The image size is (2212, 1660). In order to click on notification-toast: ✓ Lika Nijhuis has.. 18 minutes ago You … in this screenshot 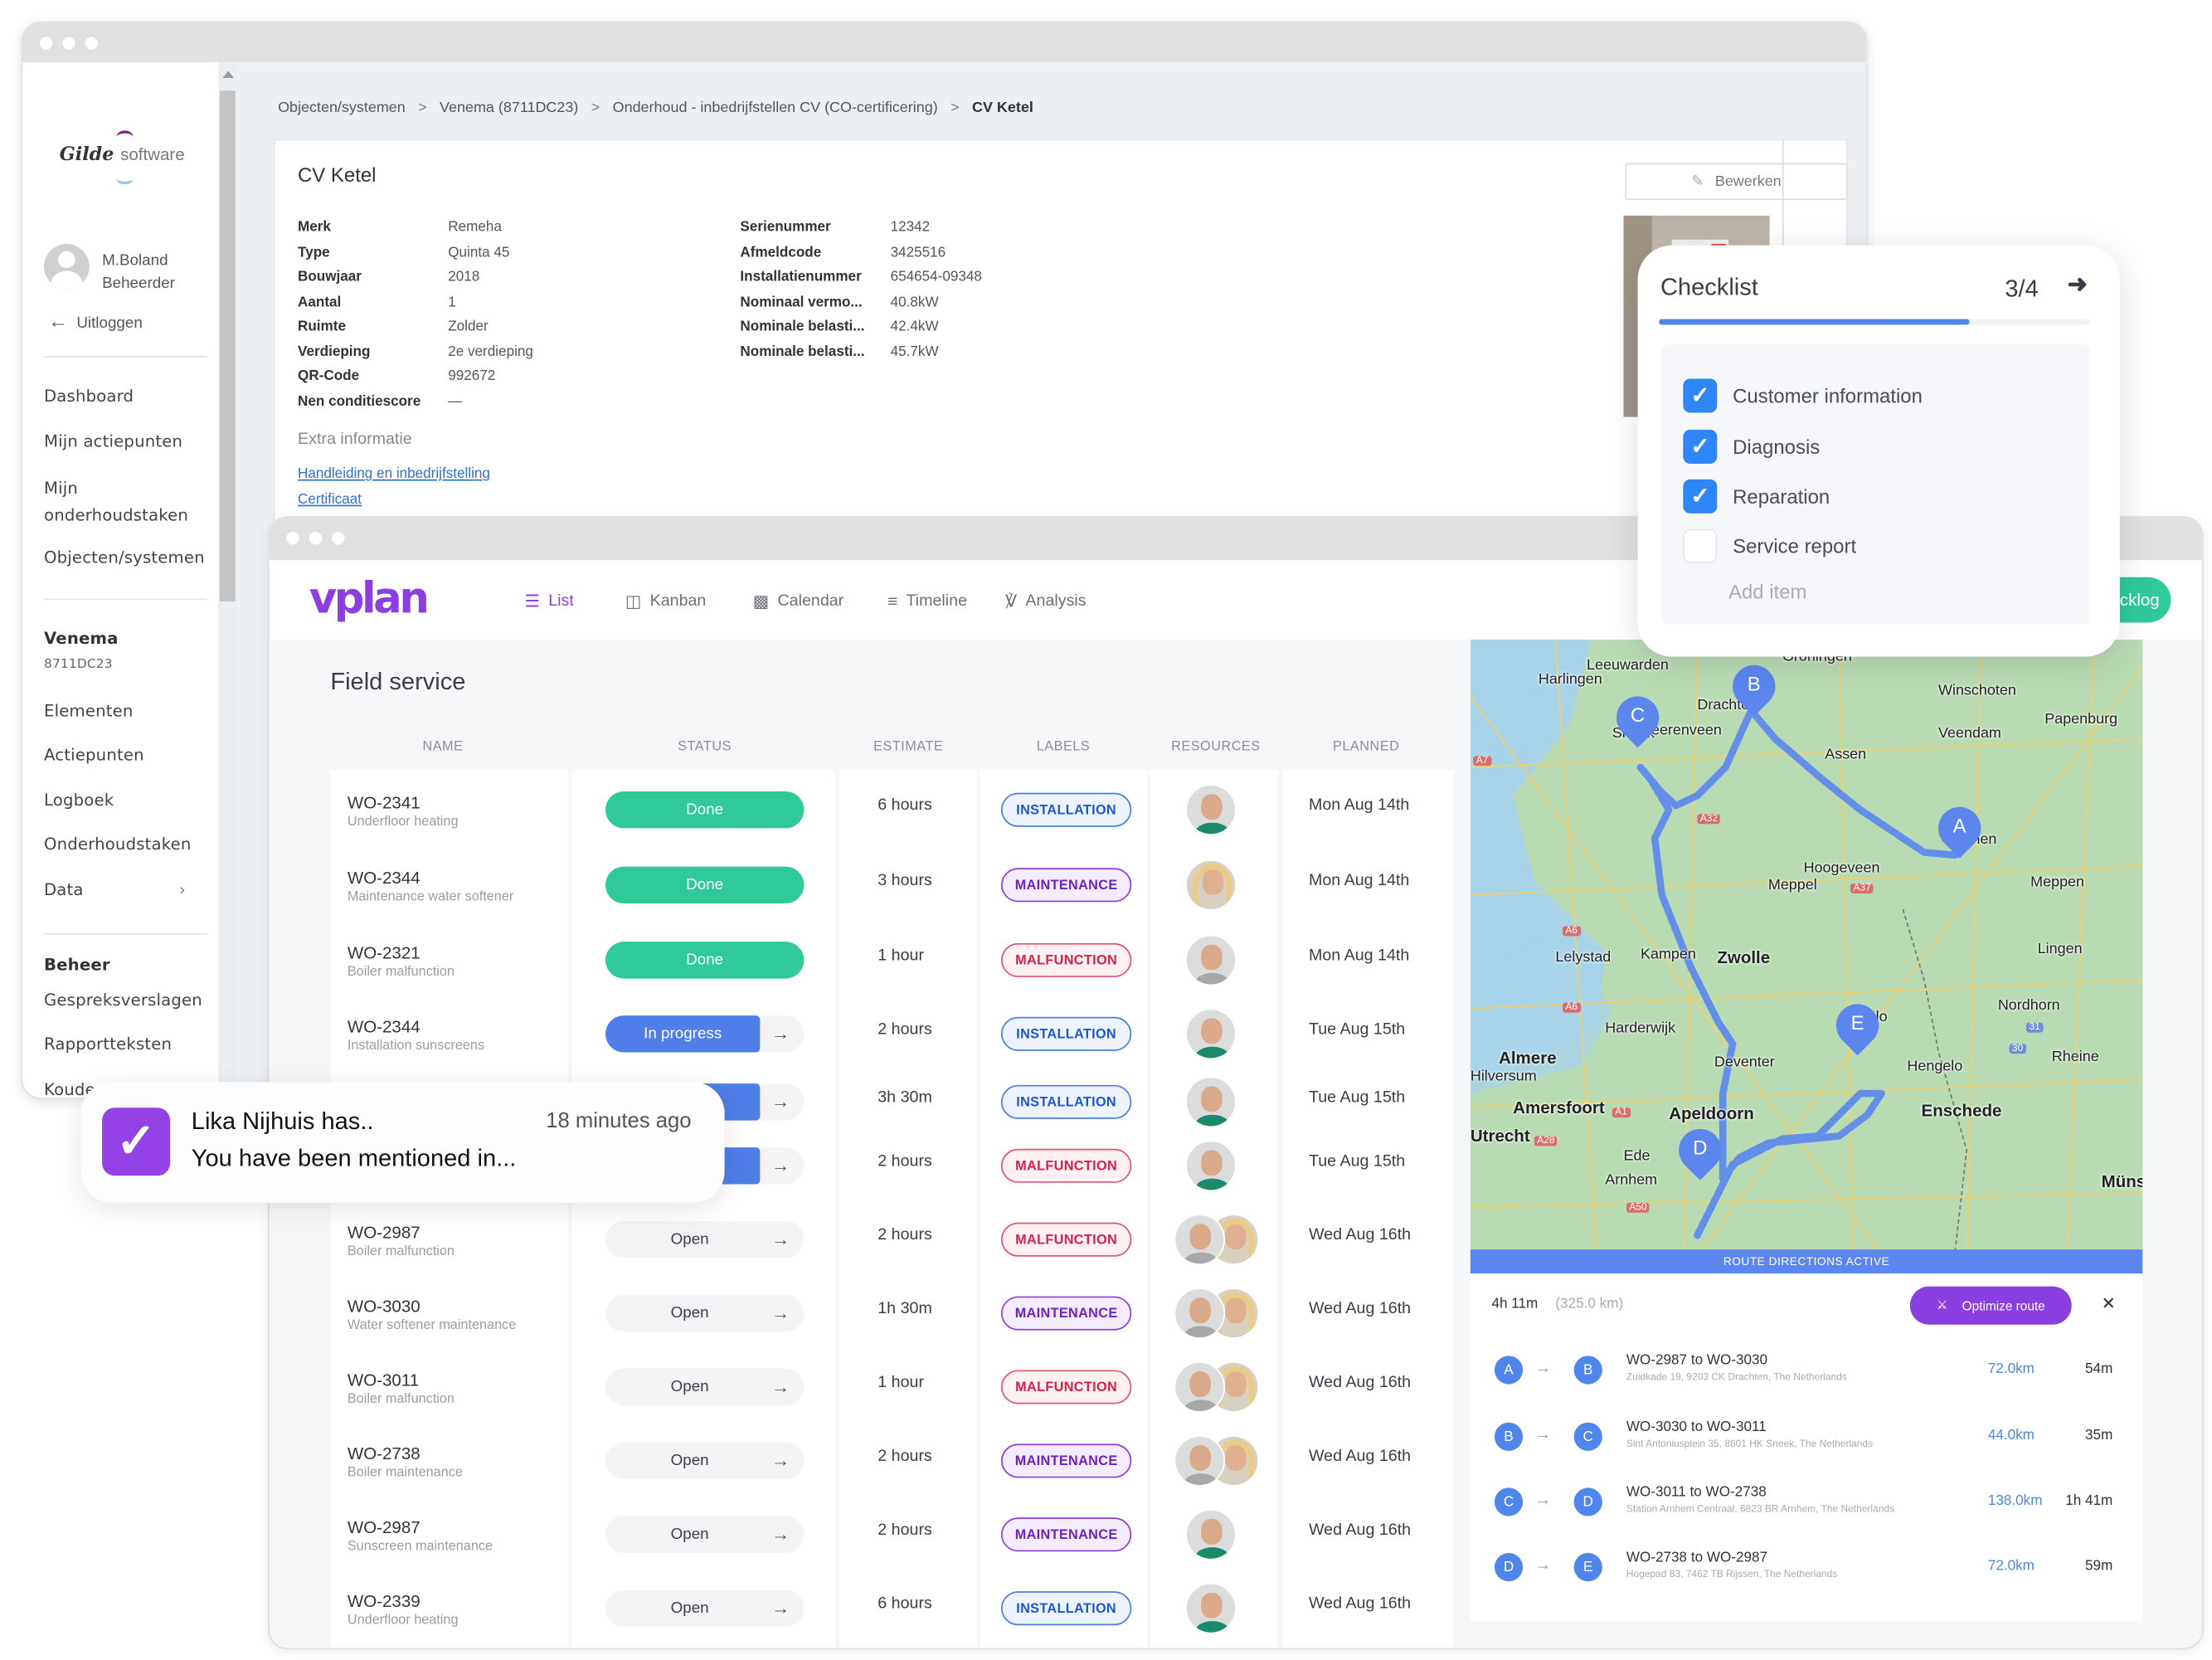, I will do `click(402, 1142)`.